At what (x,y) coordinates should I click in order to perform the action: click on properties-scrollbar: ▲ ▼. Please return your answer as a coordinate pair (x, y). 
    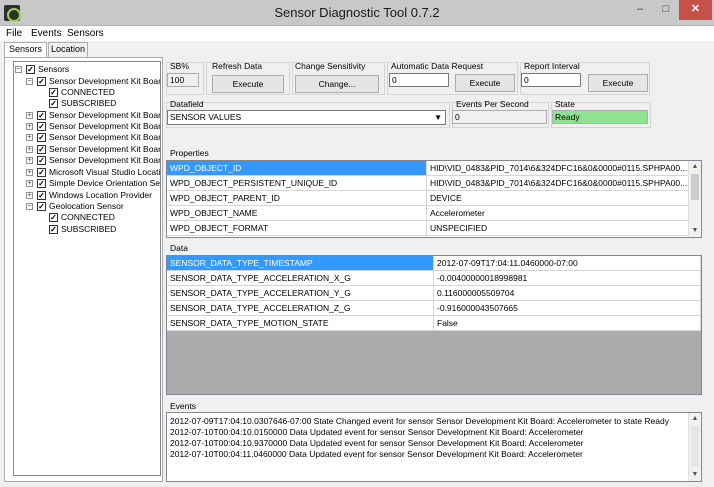
    Looking at the image, I should click on (694, 199).